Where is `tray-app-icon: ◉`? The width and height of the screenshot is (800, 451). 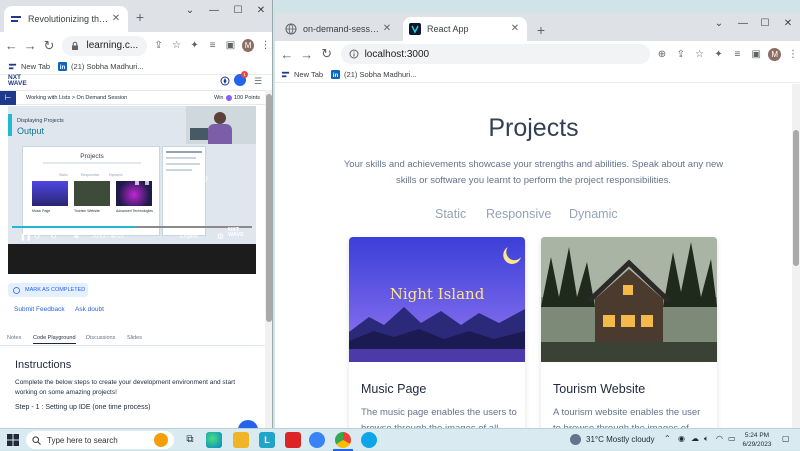 tray-app-icon: ◉ is located at coordinates (681, 438).